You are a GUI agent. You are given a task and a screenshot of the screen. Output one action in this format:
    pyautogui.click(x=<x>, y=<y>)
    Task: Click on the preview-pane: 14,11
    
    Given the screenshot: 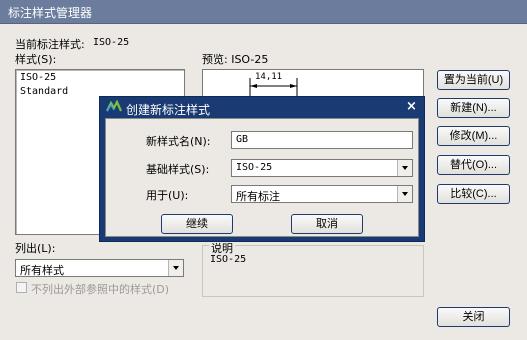 What is the action you would take?
    pyautogui.click(x=313, y=84)
    